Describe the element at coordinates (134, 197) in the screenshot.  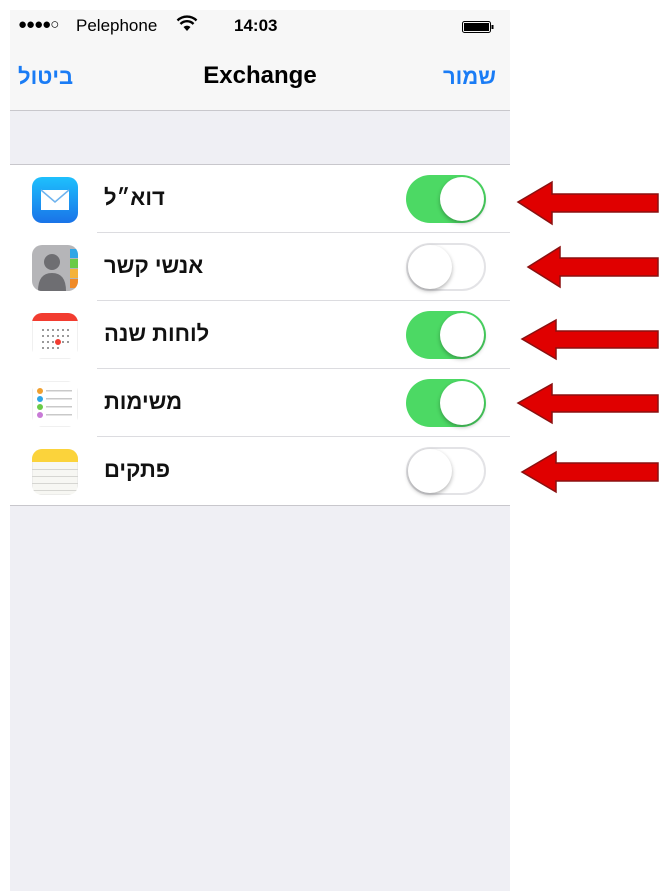
I see `row-label: דוא״ל` at that location.